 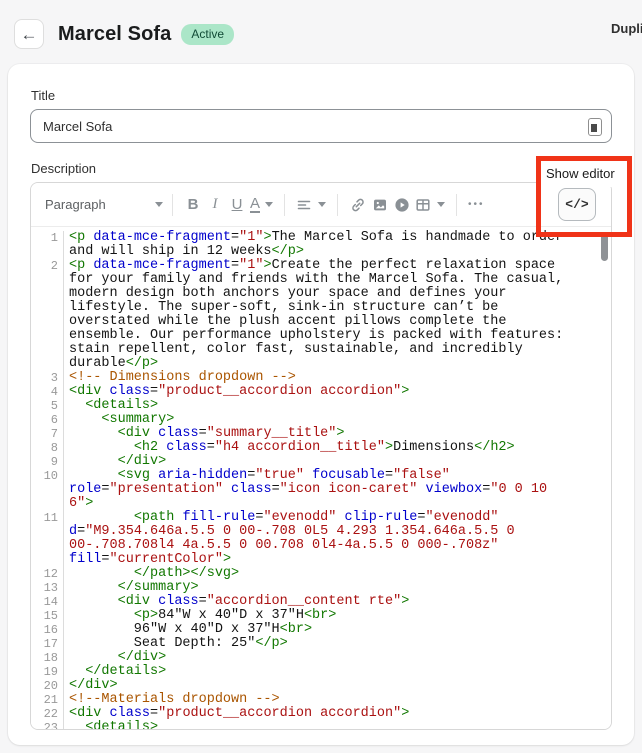 What do you see at coordinates (321, 700) in the screenshot?
I see `code-row: 21 <!--Materials dropdown -->` at bounding box center [321, 700].